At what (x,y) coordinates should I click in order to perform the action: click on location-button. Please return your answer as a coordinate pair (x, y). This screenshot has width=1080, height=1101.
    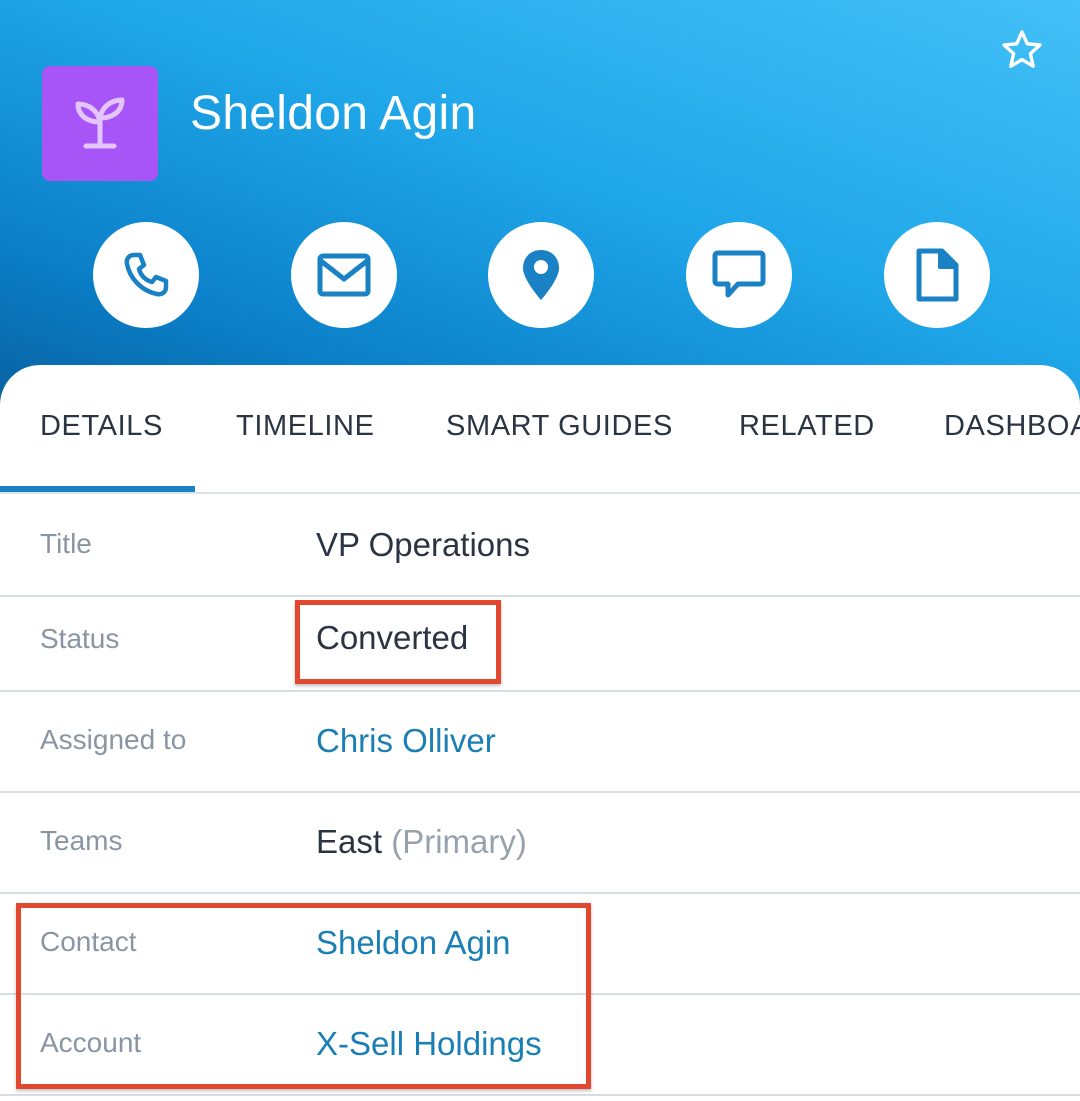
    Looking at the image, I should click on (541, 275).